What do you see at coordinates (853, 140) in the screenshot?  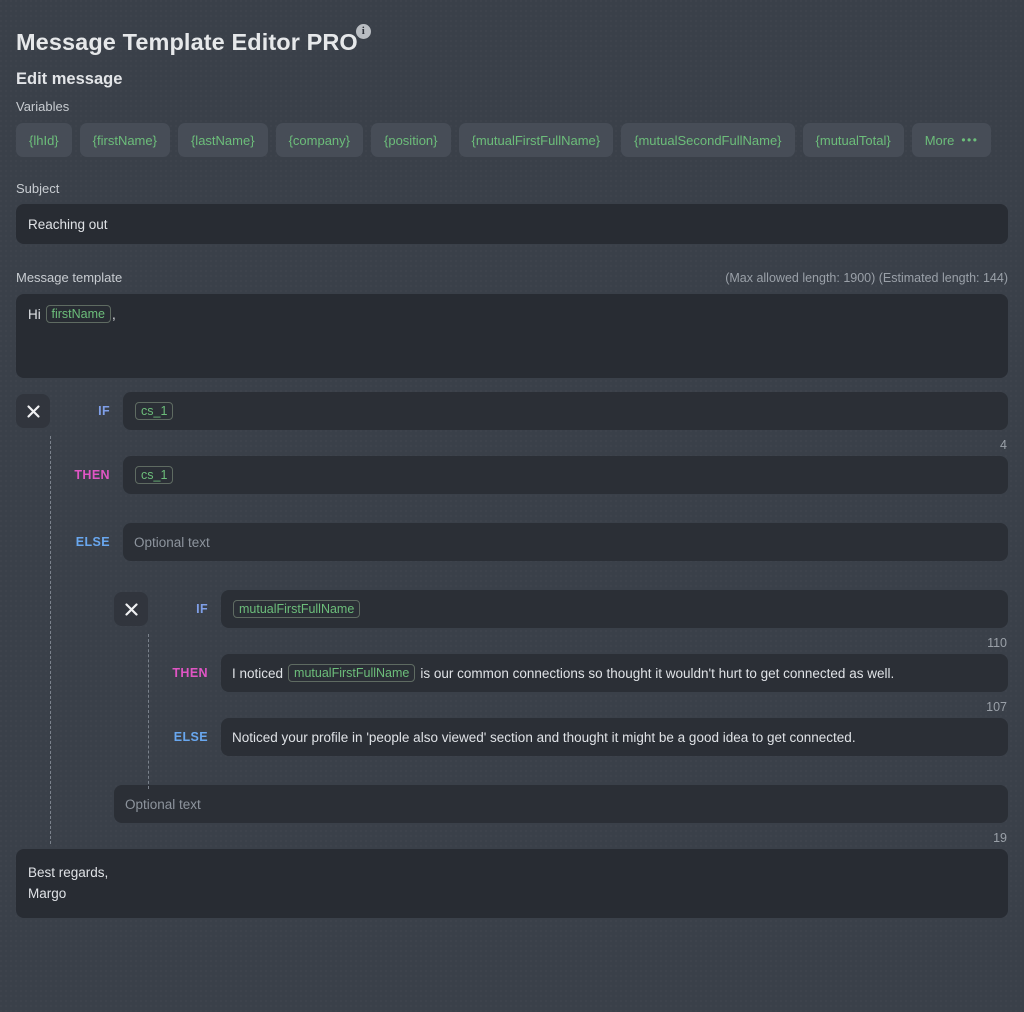 I see `variable-chip-mutualtotal: {mutualTotal}` at bounding box center [853, 140].